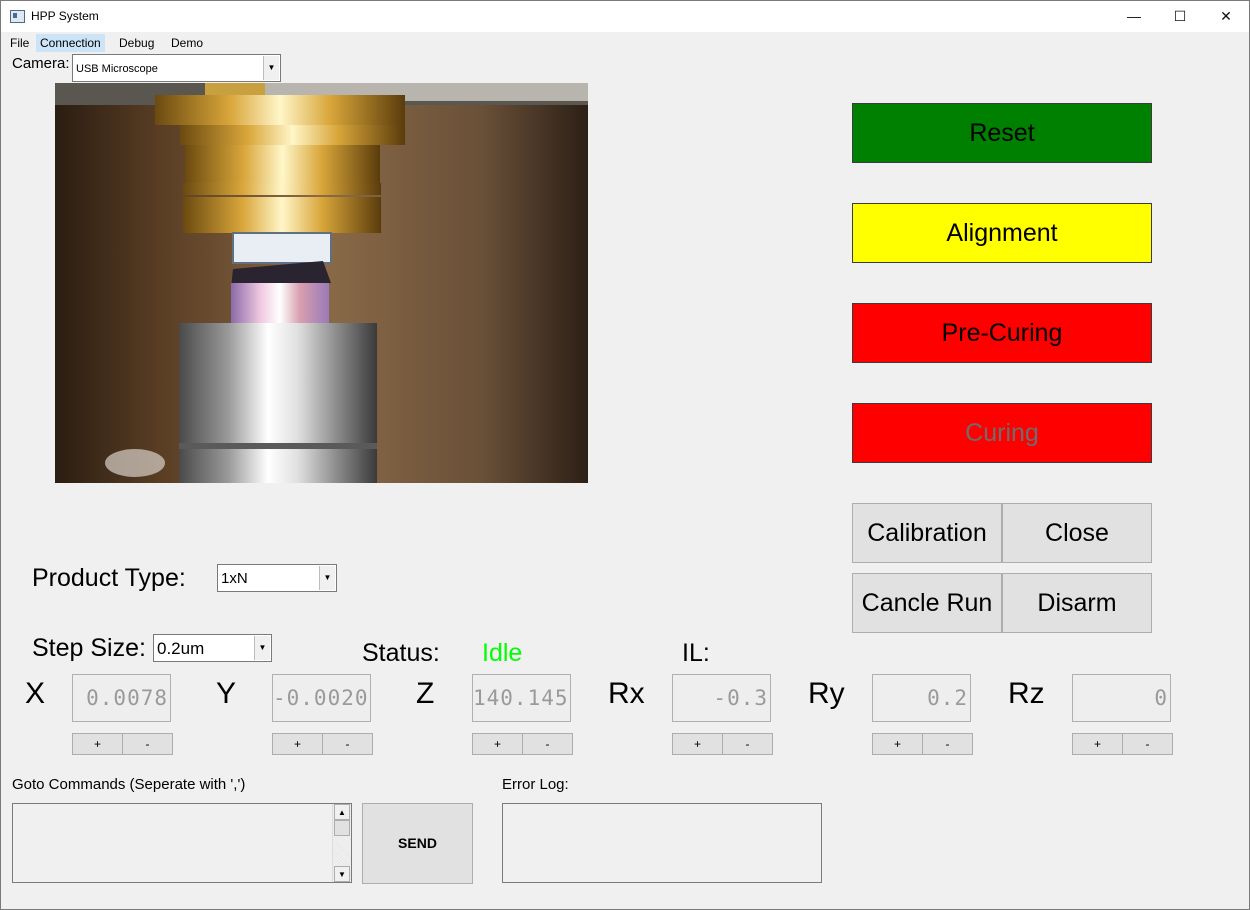  I want to click on menu-bar: File Connection Debug Demo, so click(625, 42).